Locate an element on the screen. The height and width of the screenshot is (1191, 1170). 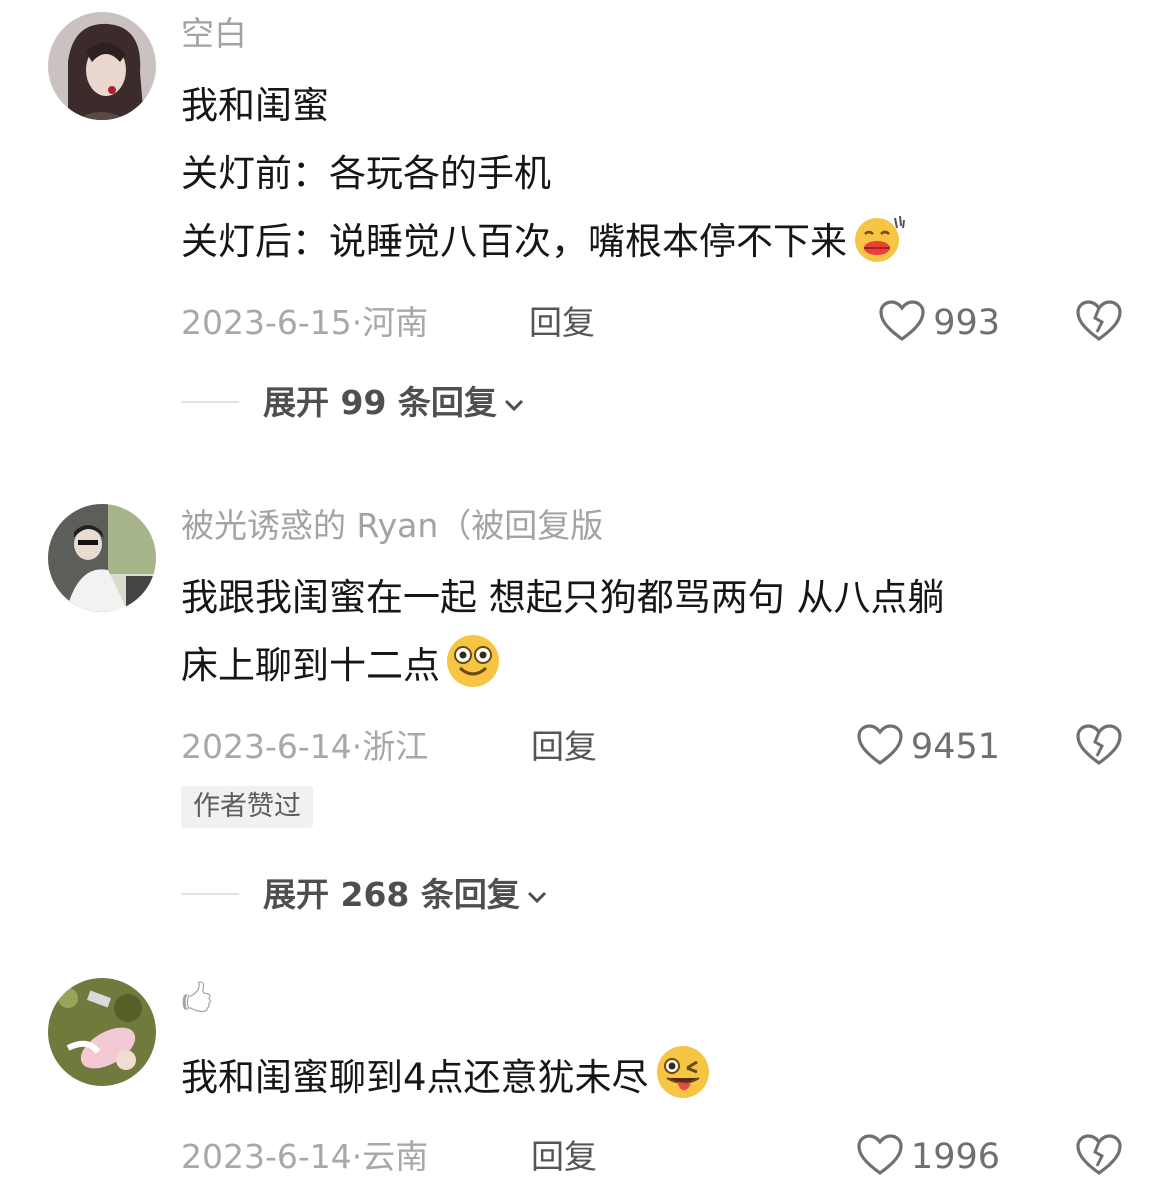
wink-tongue-emoji-icon is located at coordinates (683, 1083).